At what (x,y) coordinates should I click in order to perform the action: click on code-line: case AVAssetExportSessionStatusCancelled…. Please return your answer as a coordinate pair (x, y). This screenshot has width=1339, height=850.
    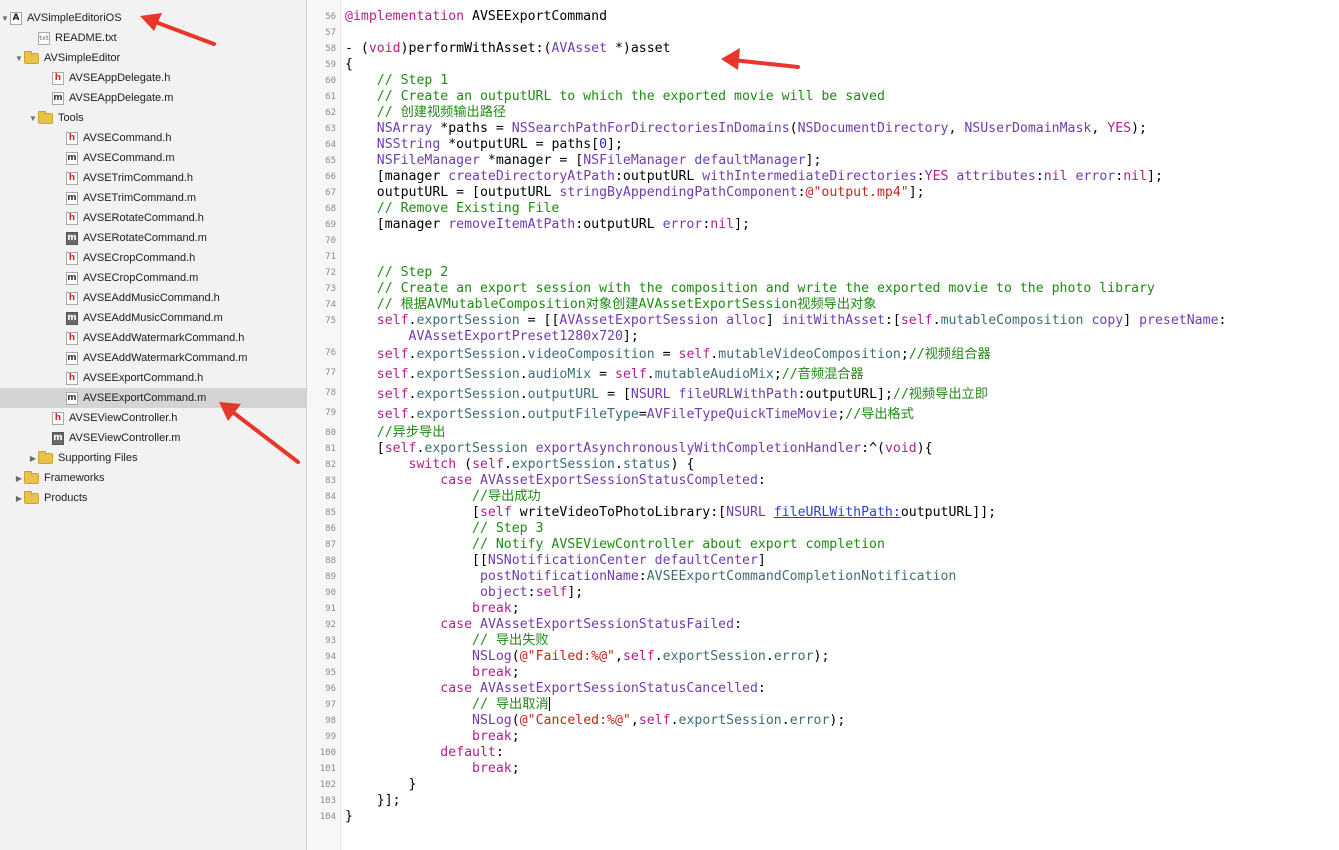
    Looking at the image, I should click on (555, 689).